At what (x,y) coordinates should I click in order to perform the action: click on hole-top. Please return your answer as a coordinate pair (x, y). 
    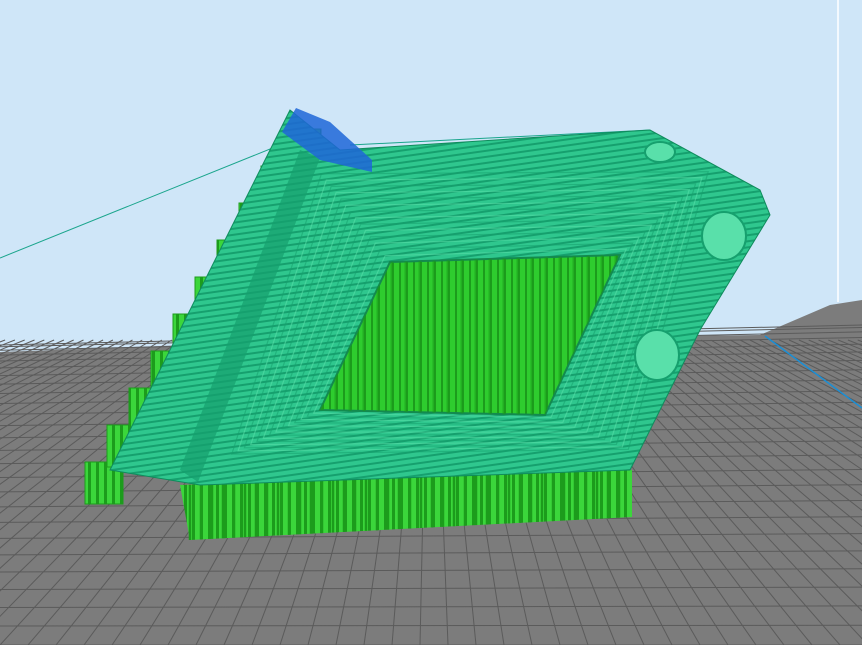
    Looking at the image, I should click on (724, 236).